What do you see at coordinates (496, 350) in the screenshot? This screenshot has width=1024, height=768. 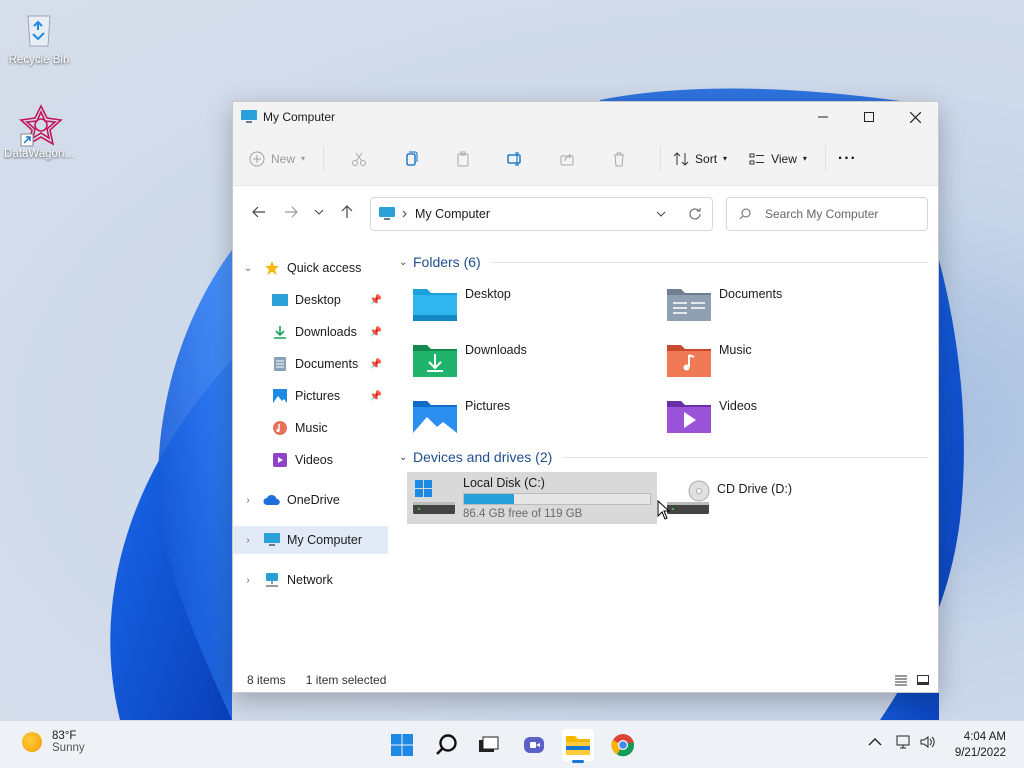 I see `folder-name: Downloads` at bounding box center [496, 350].